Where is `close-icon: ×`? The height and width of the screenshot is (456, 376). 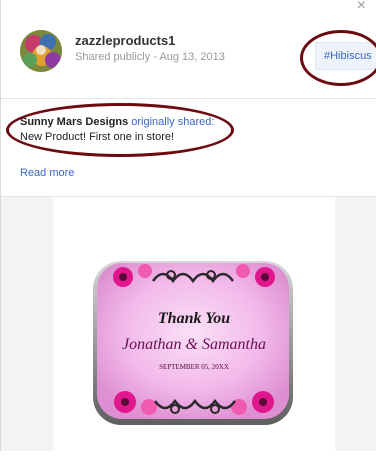 close-icon: × is located at coordinates (361, 7).